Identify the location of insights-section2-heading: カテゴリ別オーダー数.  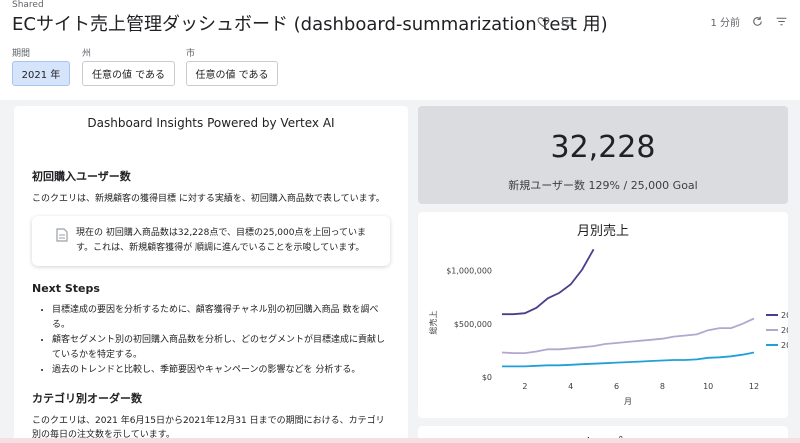
(87, 398).